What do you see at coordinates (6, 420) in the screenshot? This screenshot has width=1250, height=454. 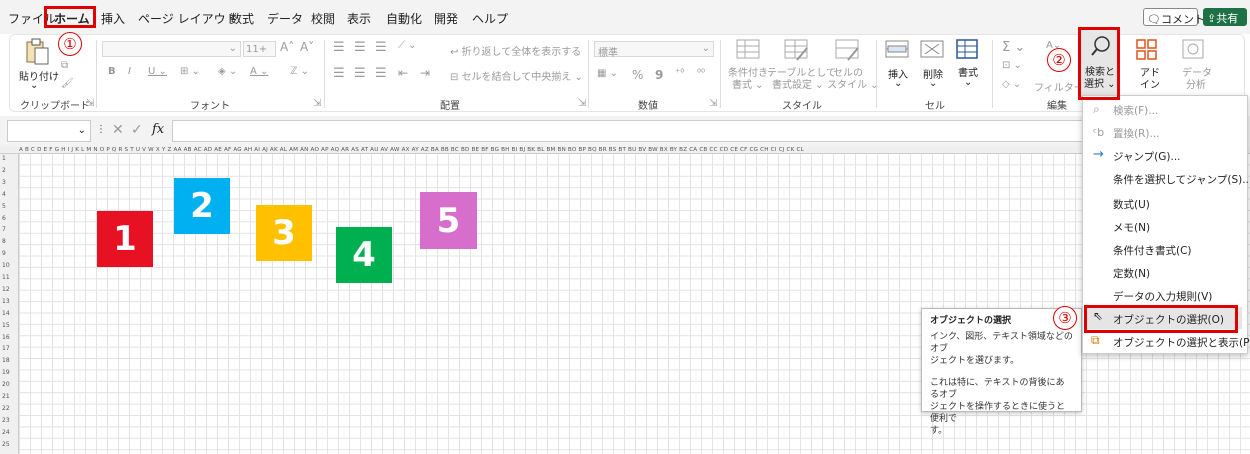 I see `row-number: 23` at bounding box center [6, 420].